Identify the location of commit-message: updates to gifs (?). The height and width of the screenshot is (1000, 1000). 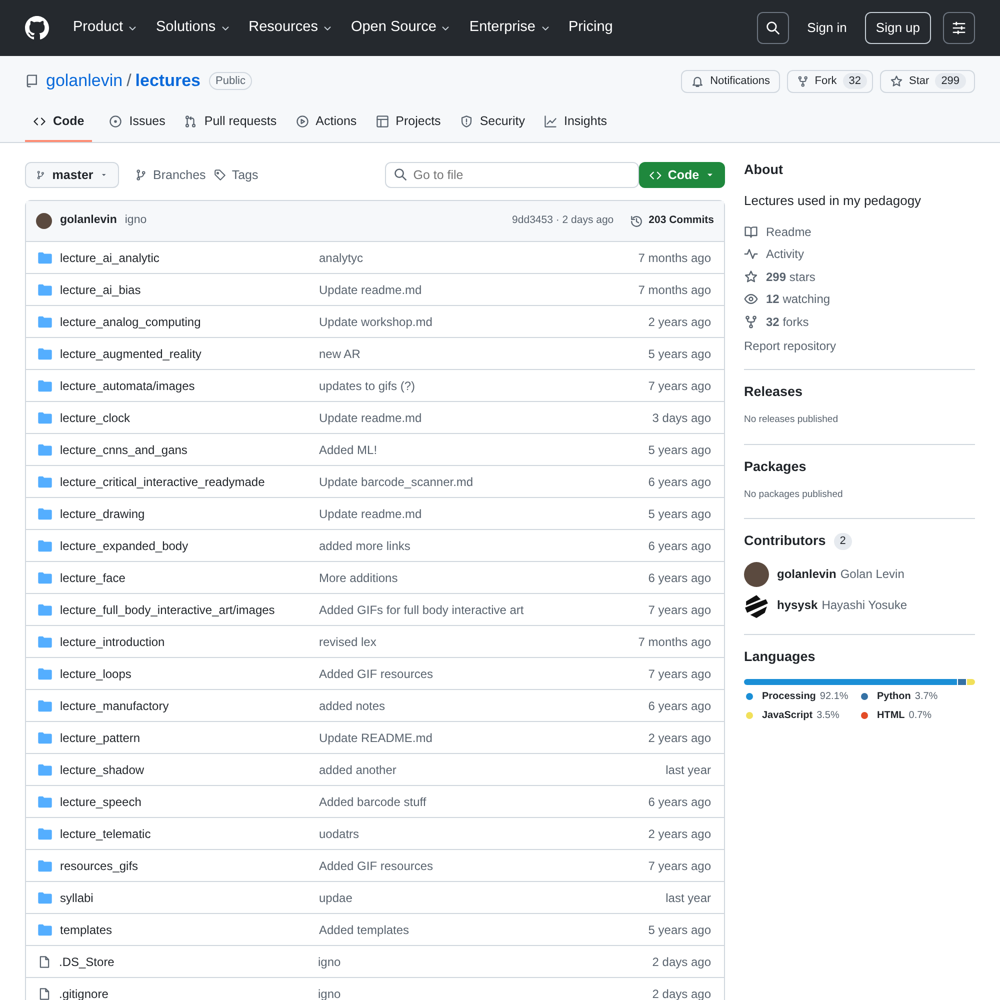
(483, 385).